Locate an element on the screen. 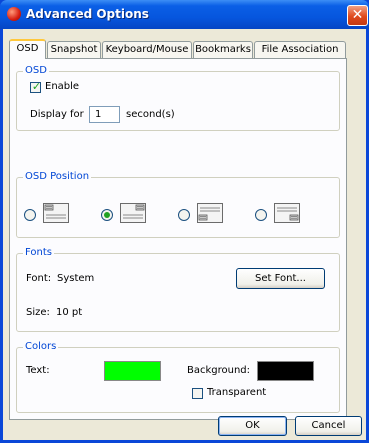 Image resolution: width=369 pixels, height=443 pixels. screen-bottom-right-icon is located at coordinates (287, 213).